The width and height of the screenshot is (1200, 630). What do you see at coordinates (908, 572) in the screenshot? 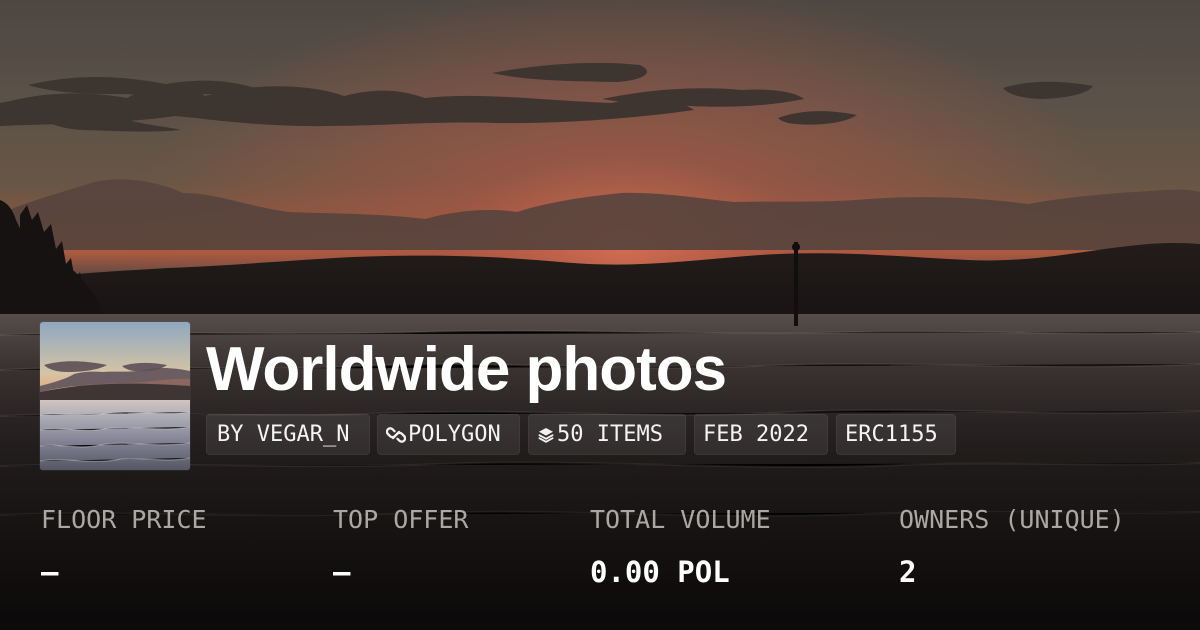
I see `owners-unique-value: 2` at bounding box center [908, 572].